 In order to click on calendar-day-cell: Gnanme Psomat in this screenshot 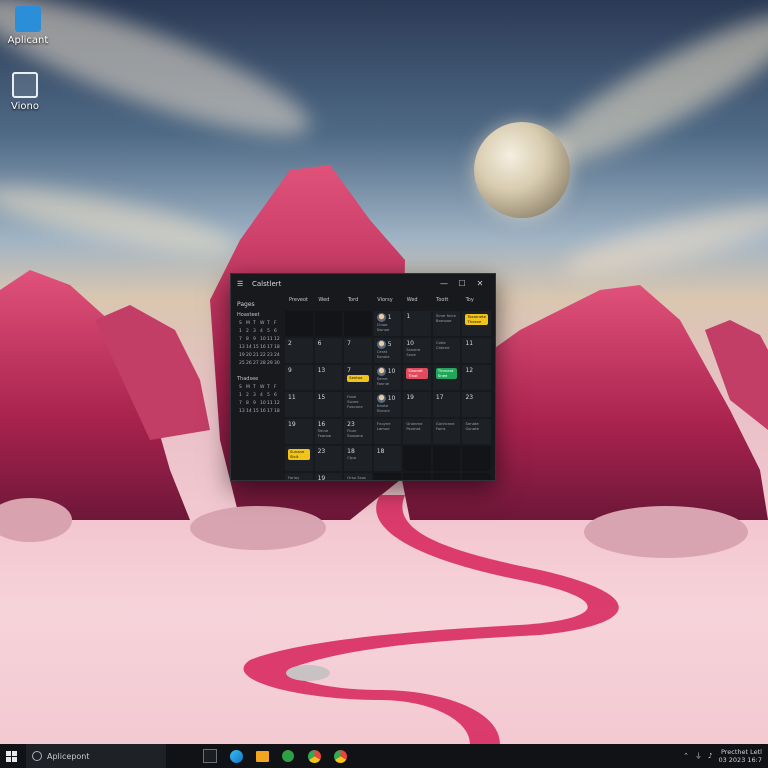, I will do `click(417, 431)`.